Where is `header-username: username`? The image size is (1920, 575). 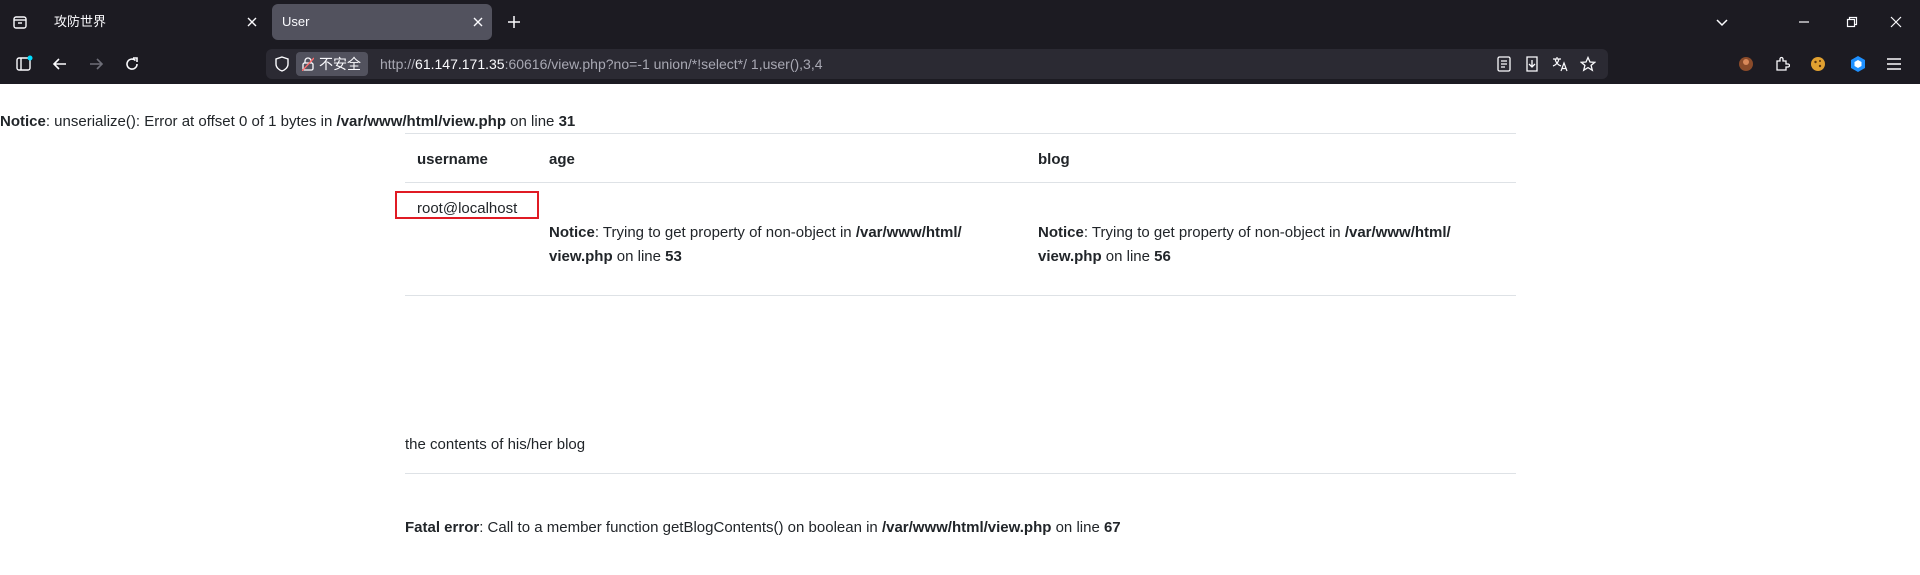 header-username: username is located at coordinates (452, 159).